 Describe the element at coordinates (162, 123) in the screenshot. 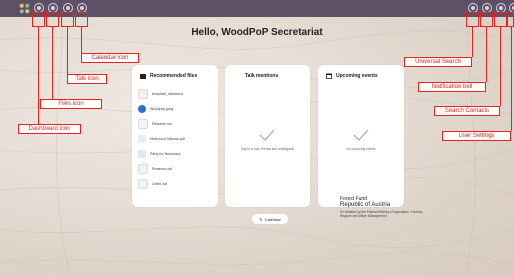

I see `file-name: Readme.md` at that location.